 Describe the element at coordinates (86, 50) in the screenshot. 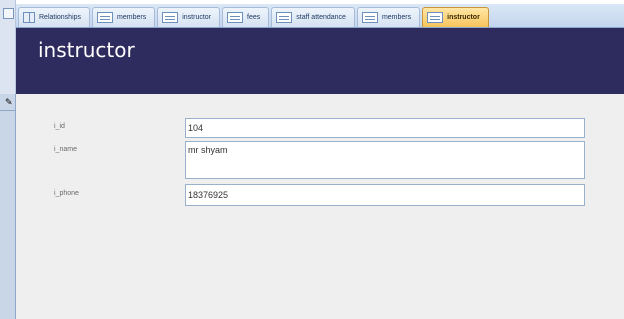

I see `form-title: instructor` at that location.